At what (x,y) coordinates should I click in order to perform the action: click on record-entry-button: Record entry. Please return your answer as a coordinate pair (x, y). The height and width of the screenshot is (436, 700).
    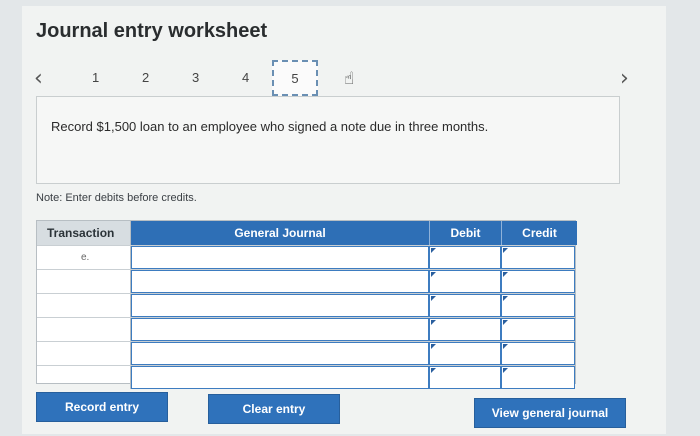
    Looking at the image, I should click on (102, 407).